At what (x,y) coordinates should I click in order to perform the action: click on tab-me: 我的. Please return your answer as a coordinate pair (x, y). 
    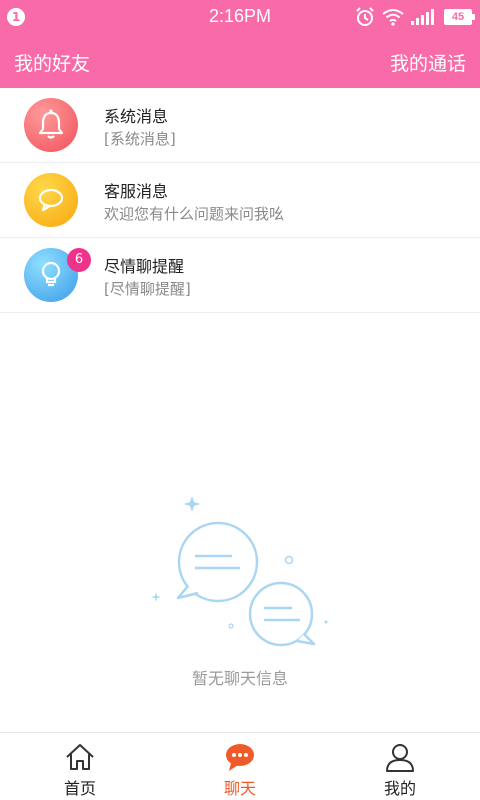
    Looking at the image, I should click on (400, 766).